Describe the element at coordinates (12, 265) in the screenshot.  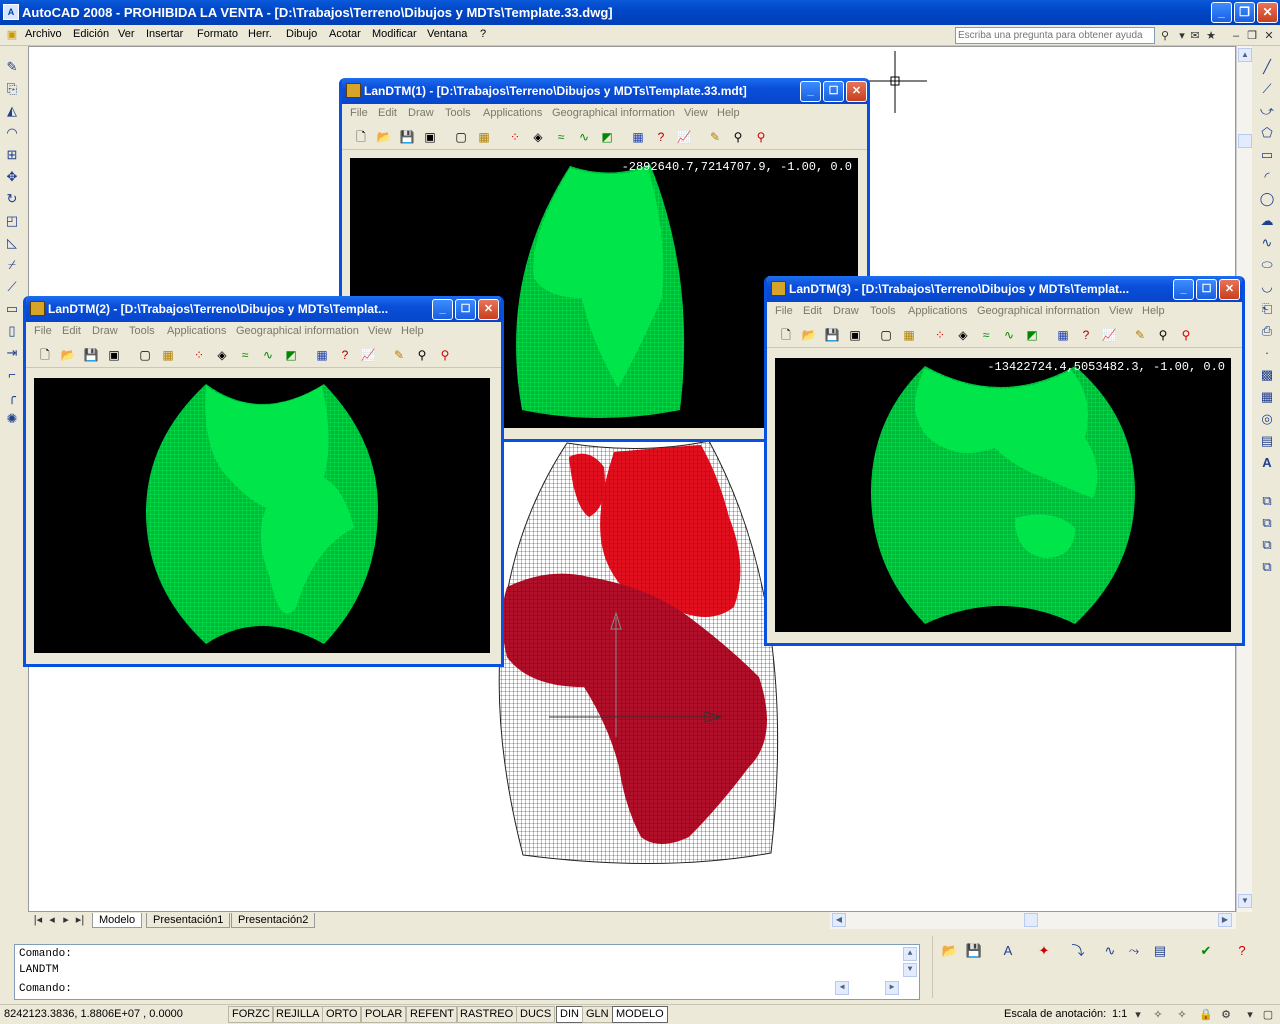
I see `trim-icon: ⌿` at that location.